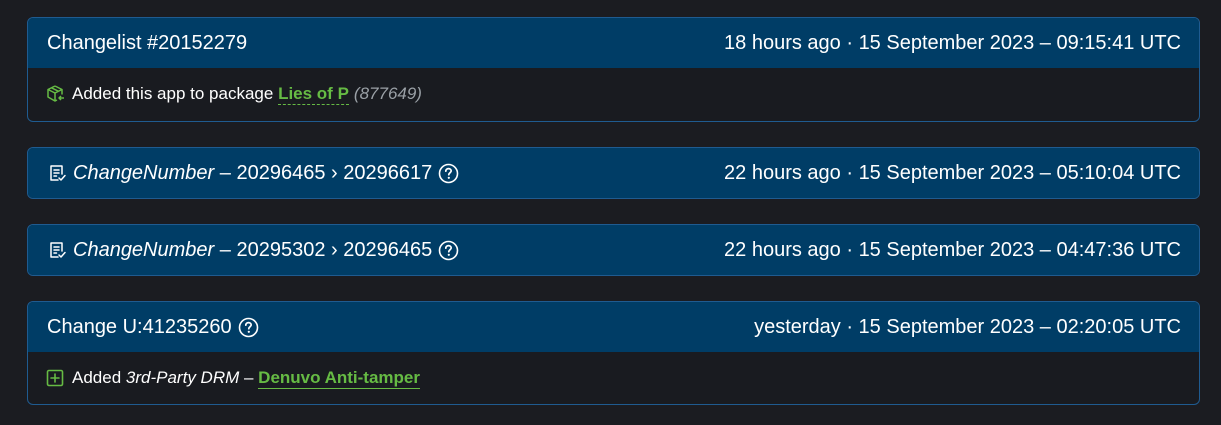 This screenshot has height=425, width=1221. I want to click on plus-square-icon, so click(55, 378).